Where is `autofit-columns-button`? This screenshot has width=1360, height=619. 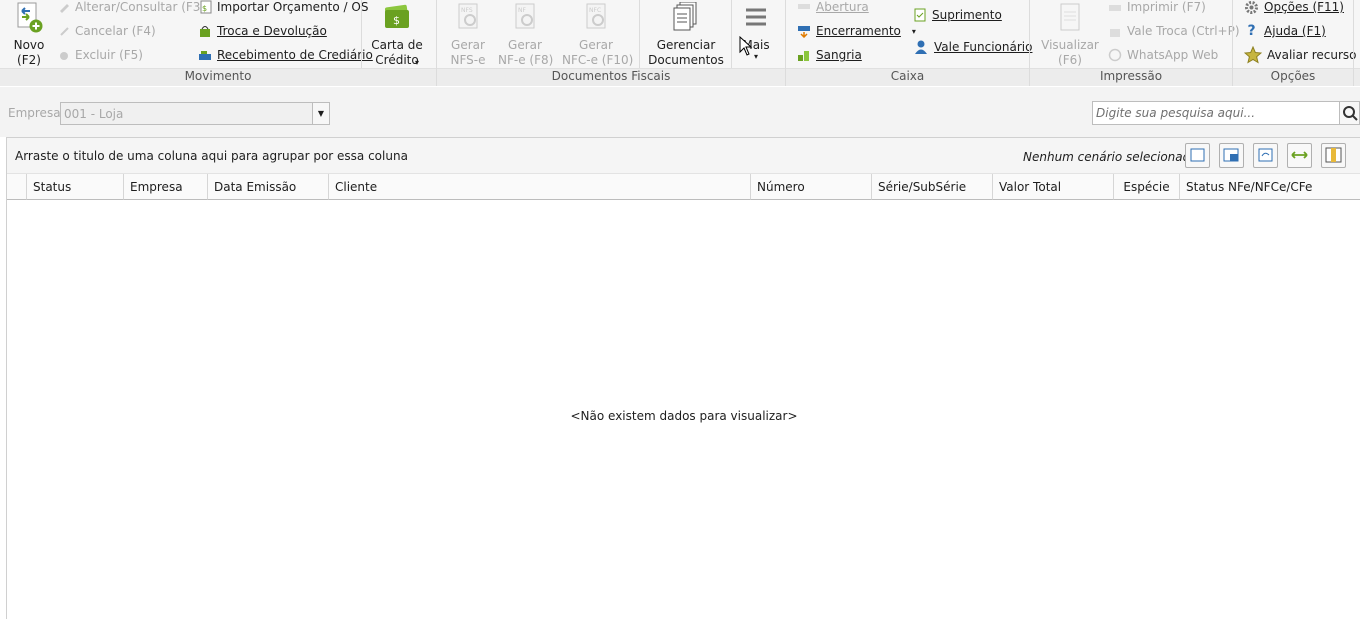 autofit-columns-button is located at coordinates (1299, 155).